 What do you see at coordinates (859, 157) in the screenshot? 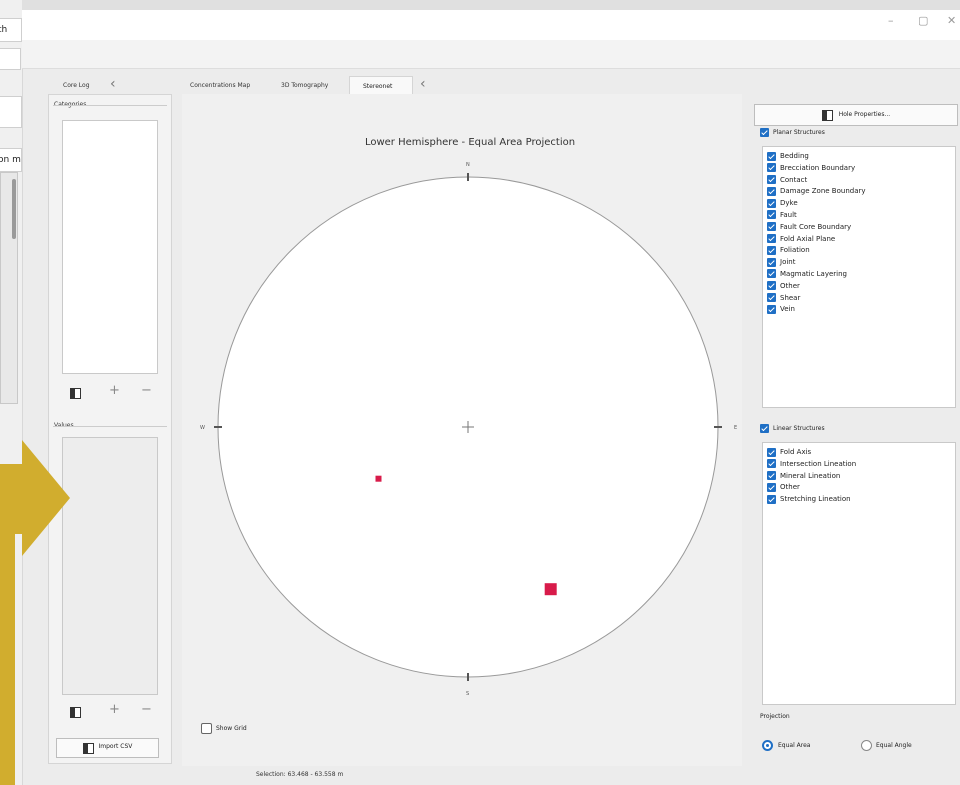
I see `planar-item: Bedding` at bounding box center [859, 157].